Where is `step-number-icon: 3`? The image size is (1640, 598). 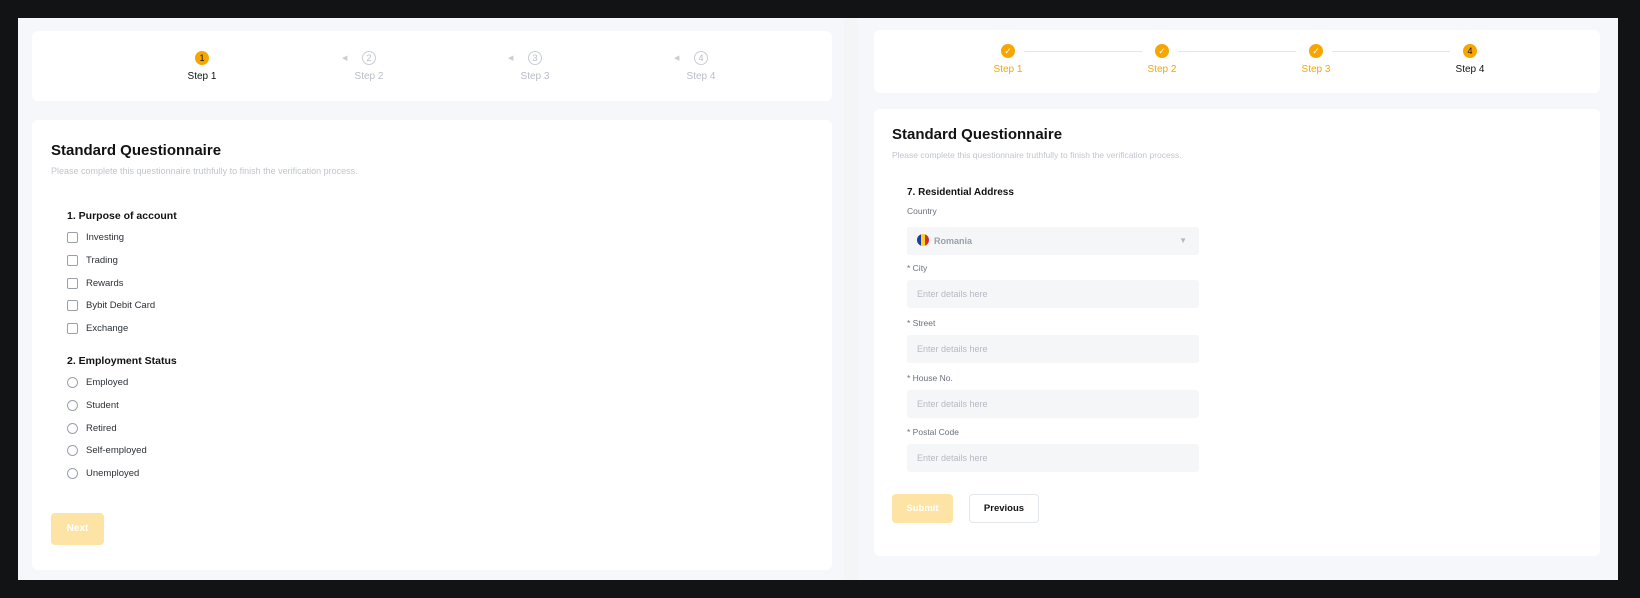 step-number-icon: 3 is located at coordinates (535, 58).